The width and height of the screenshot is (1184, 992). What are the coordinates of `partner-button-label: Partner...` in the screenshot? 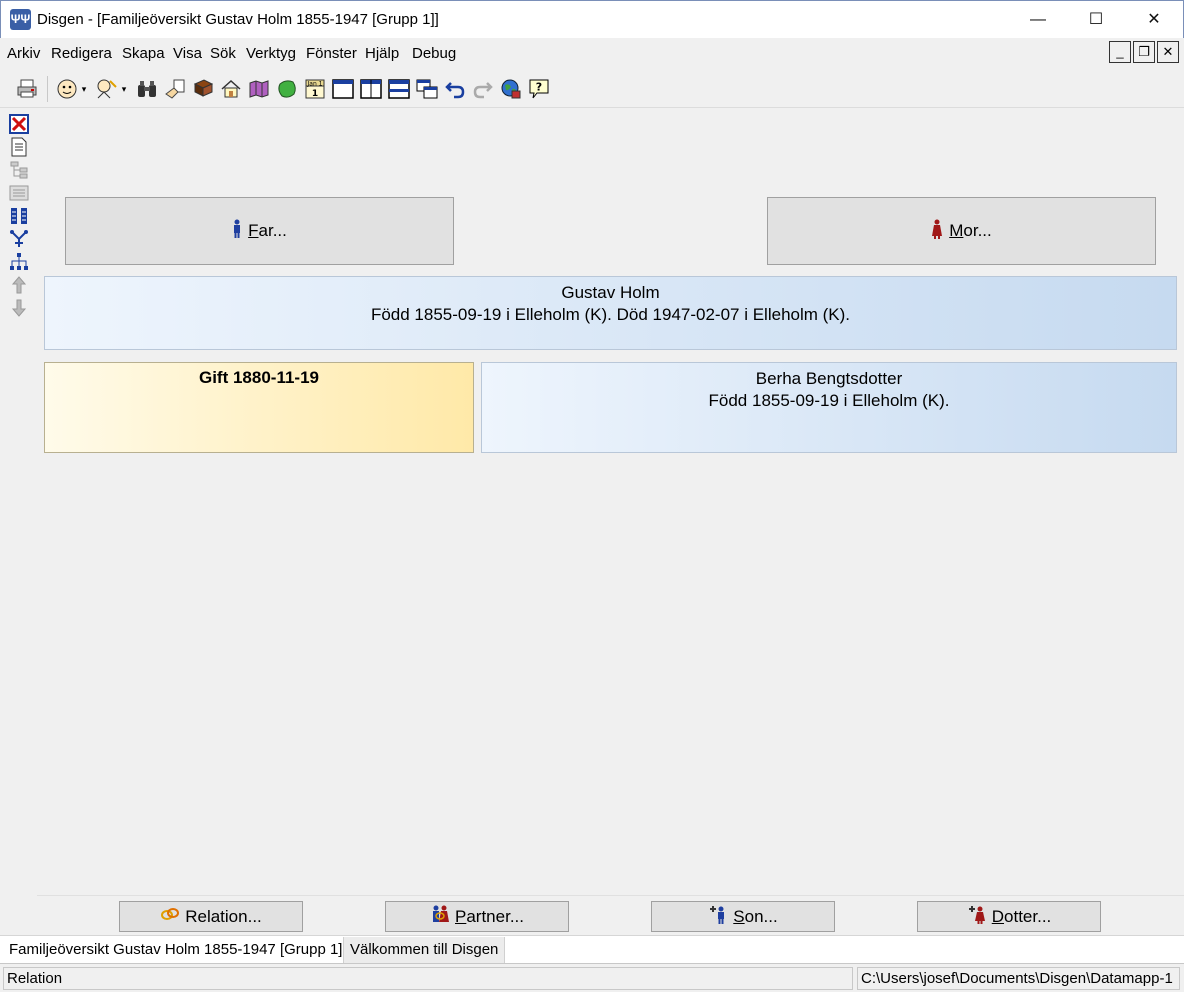 It's located at (489, 916).